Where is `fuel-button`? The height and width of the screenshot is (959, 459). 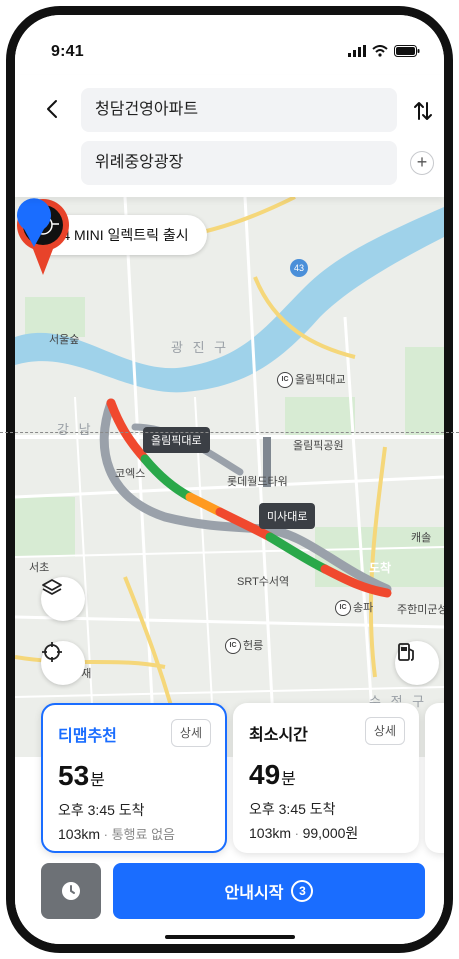 fuel-button is located at coordinates (417, 663).